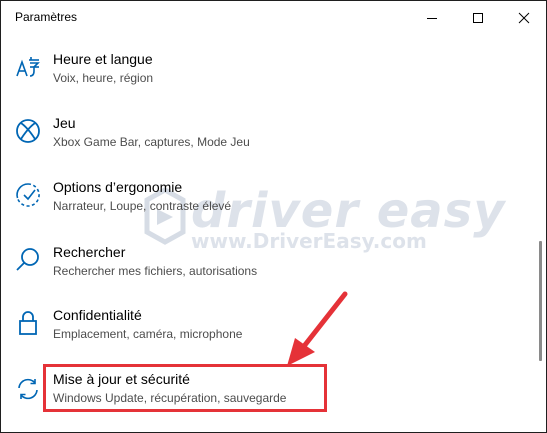 The width and height of the screenshot is (547, 433). I want to click on lock-icon, so click(28, 323).